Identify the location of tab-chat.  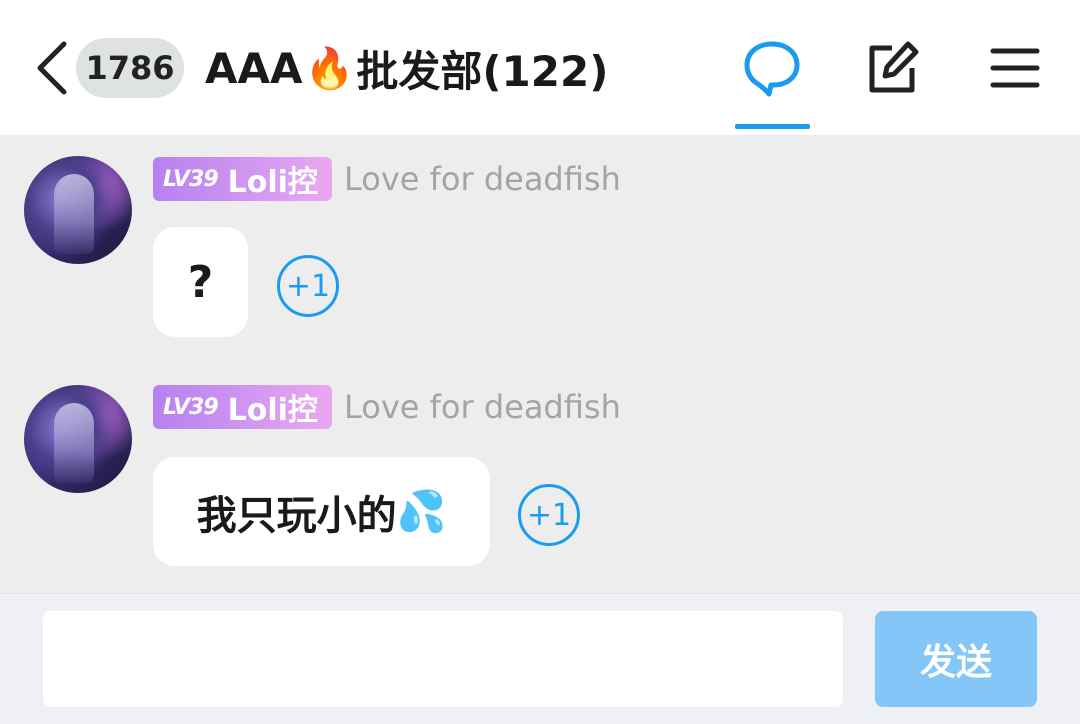
(772, 68).